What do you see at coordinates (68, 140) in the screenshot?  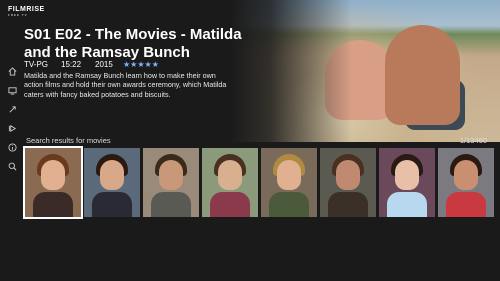 I see `search-results-label: Search results for movies` at bounding box center [68, 140].